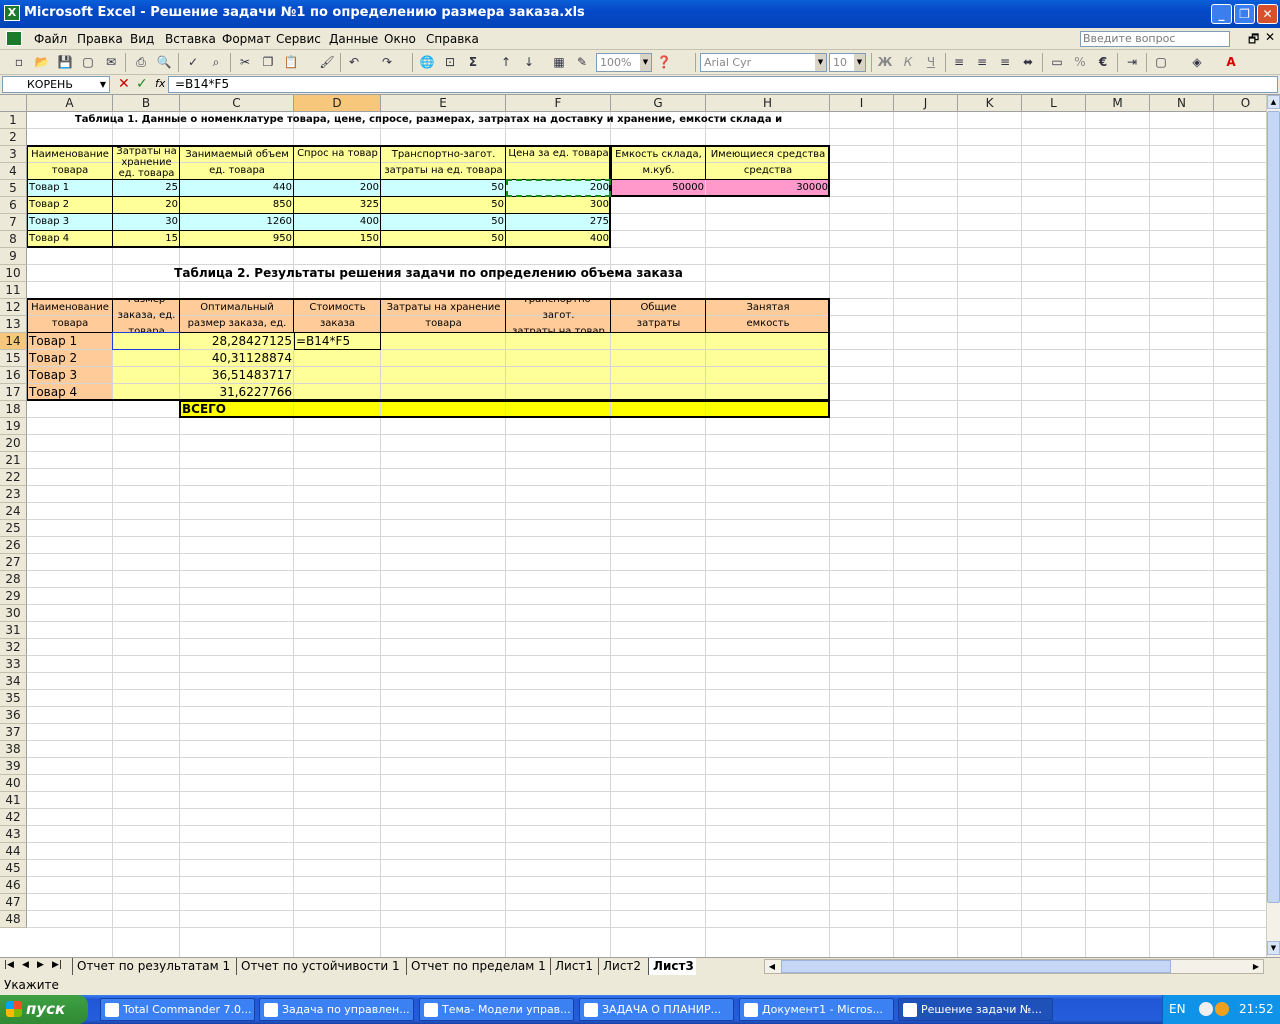 The image size is (1280, 1024). Describe the element at coordinates (237, 205) in the screenshot. I see `cell: 850` at that location.